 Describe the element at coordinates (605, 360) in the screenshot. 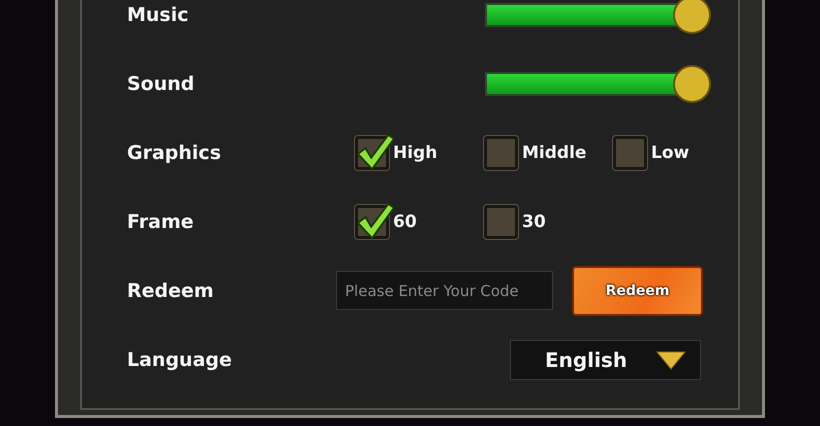

I see `language-dropdown: English` at that location.